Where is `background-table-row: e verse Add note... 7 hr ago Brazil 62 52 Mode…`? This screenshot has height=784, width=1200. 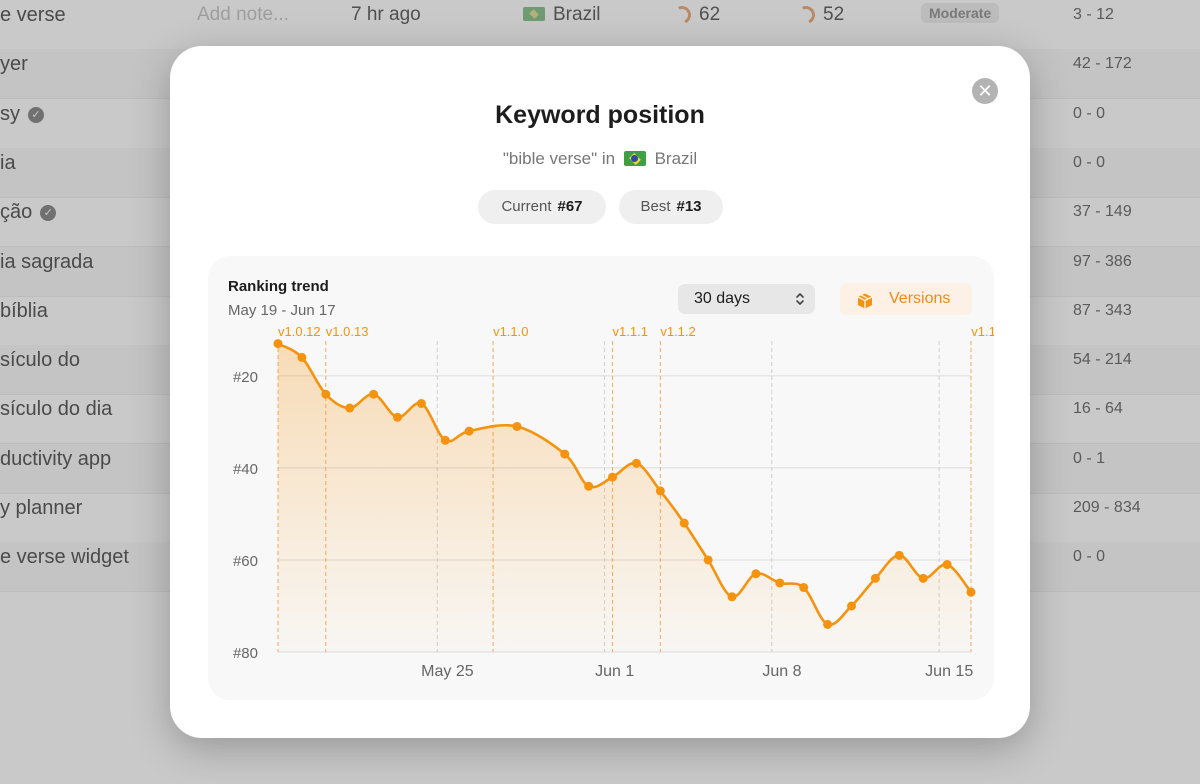
background-table-row: e verse Add note... 7 hr ago Brazil 62 52 Mode… is located at coordinates (600, 25).